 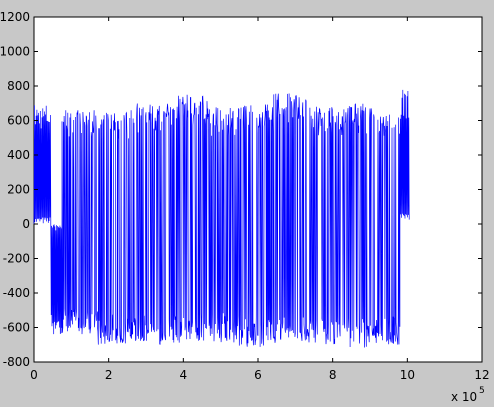 I want to click on y-tick-label: -800, so click(x=16, y=362).